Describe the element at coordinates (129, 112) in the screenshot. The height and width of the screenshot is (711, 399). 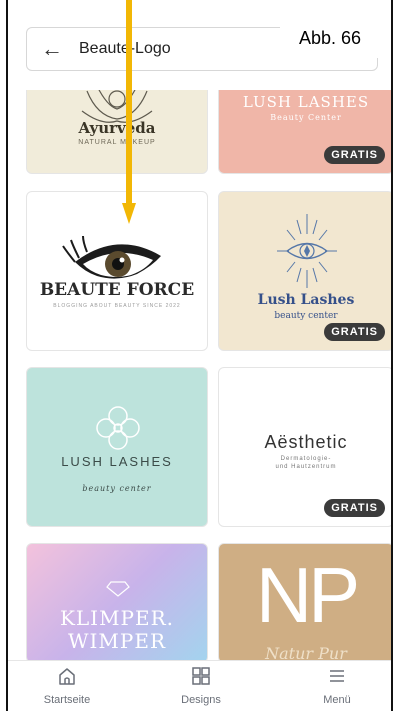
I see `annotation-arrow` at that location.